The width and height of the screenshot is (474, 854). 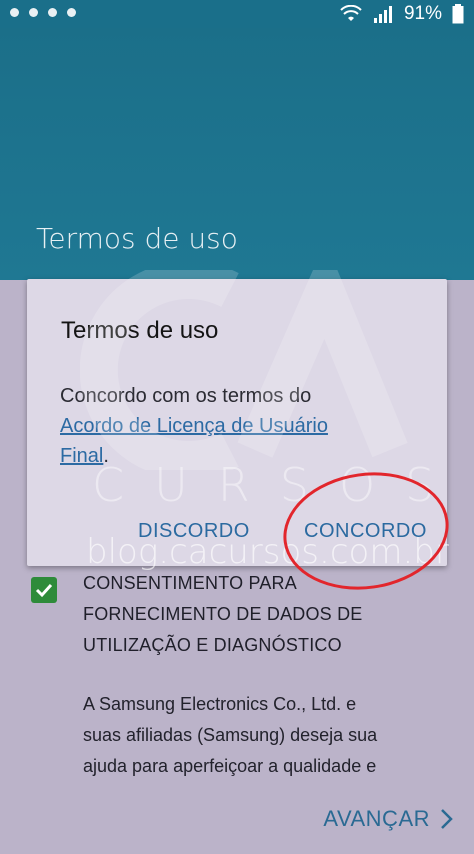 I want to click on battery-percentage: 91%, so click(x=422, y=13).